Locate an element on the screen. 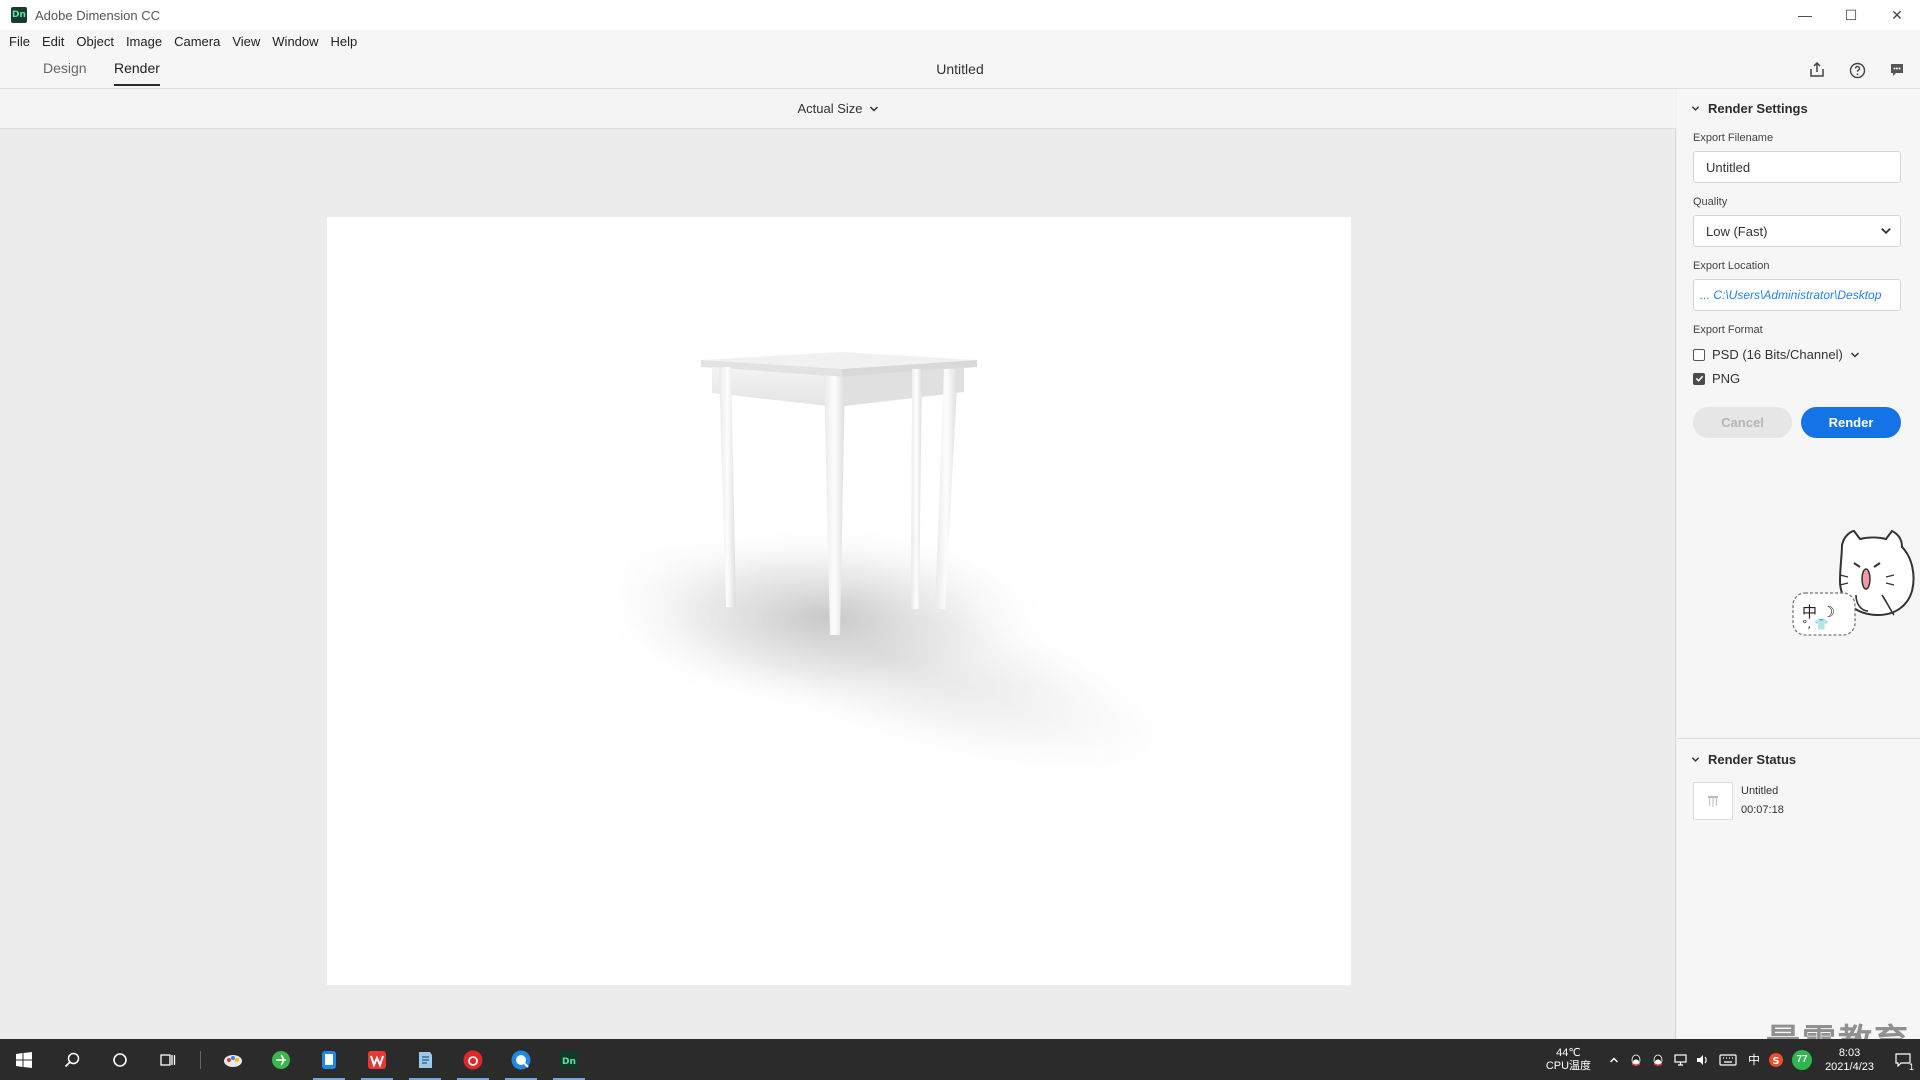  chevron-up-icon is located at coordinates (1614, 1059).